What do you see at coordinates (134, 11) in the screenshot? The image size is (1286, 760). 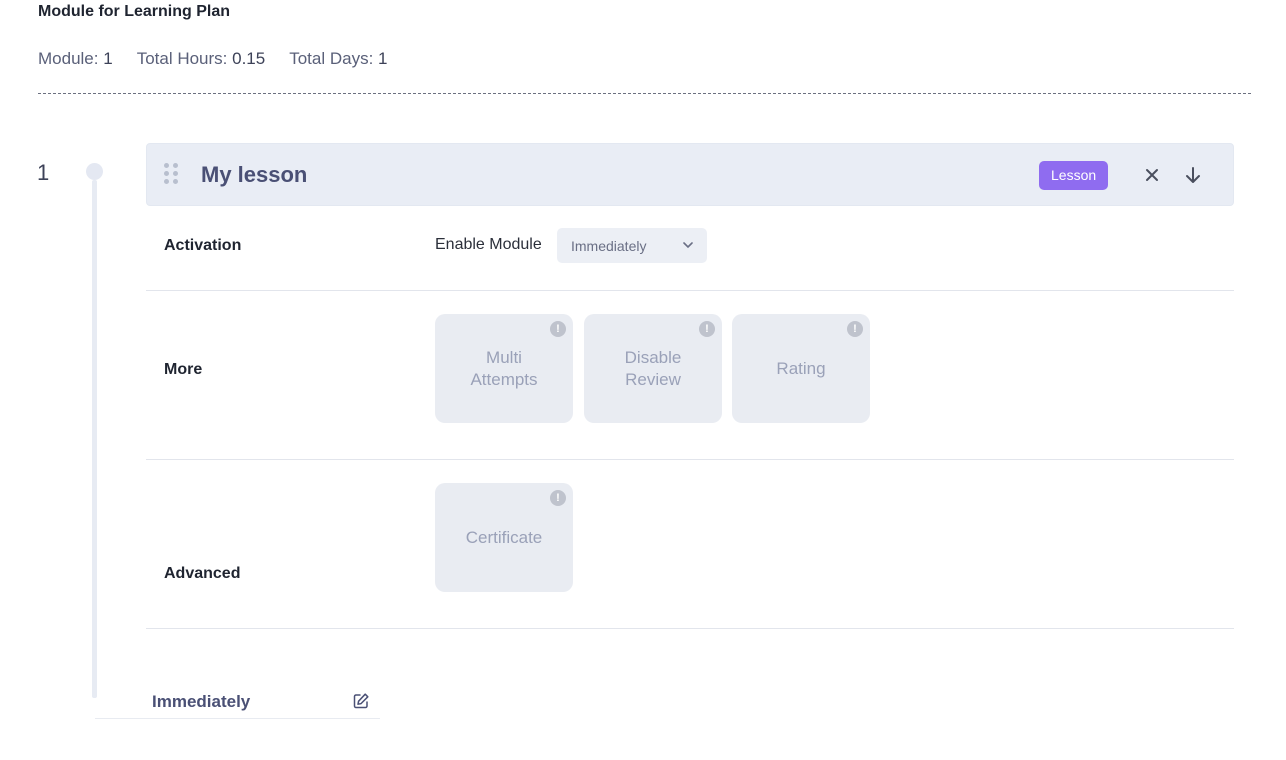 I see `page-title: Module for Learning Plan` at bounding box center [134, 11].